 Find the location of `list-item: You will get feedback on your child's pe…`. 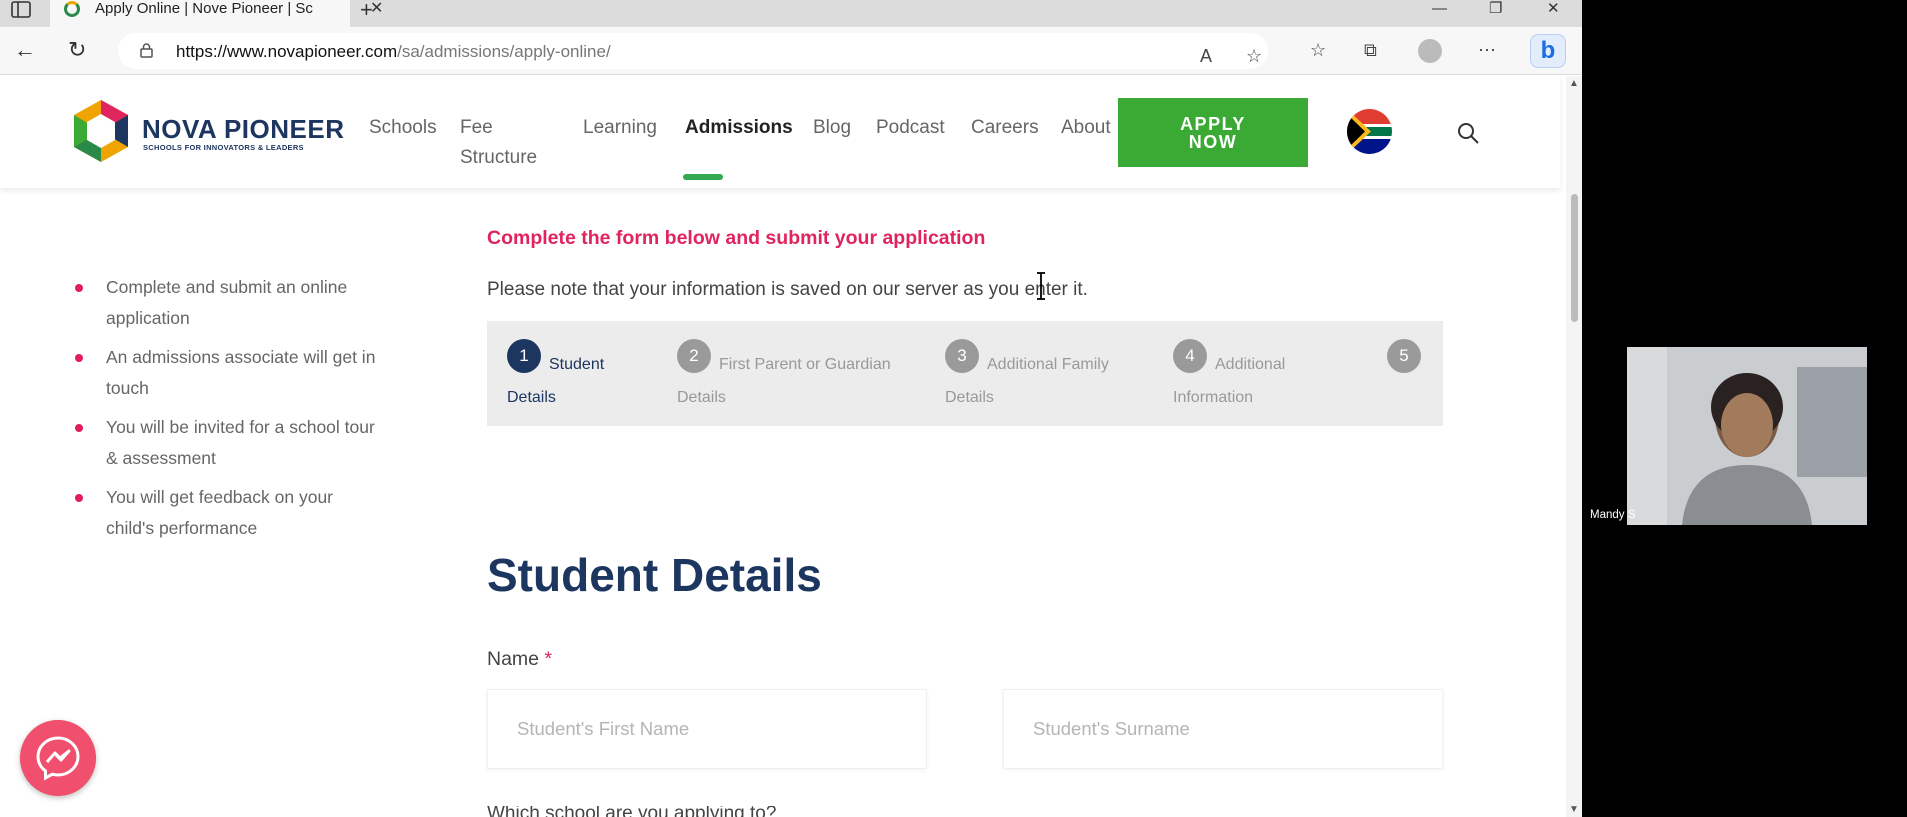

list-item: You will get feedback on your child's pe… is located at coordinates (230, 513).